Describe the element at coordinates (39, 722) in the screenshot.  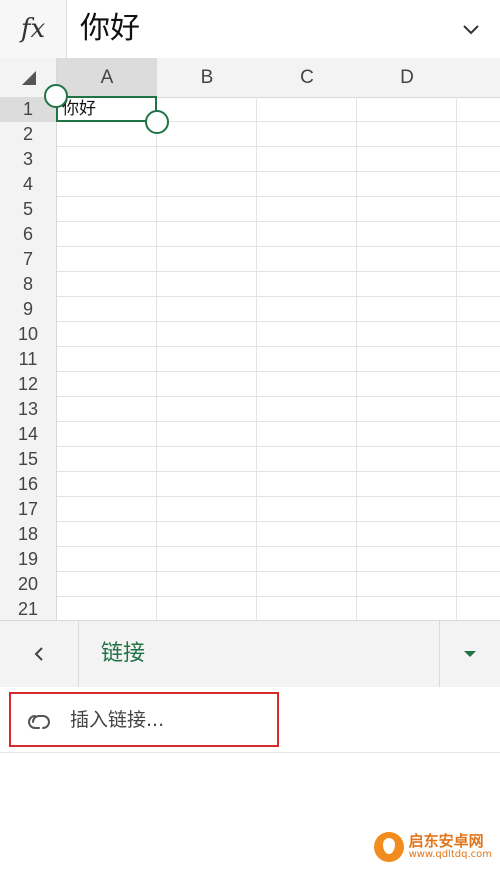
I see `link-icon` at that location.